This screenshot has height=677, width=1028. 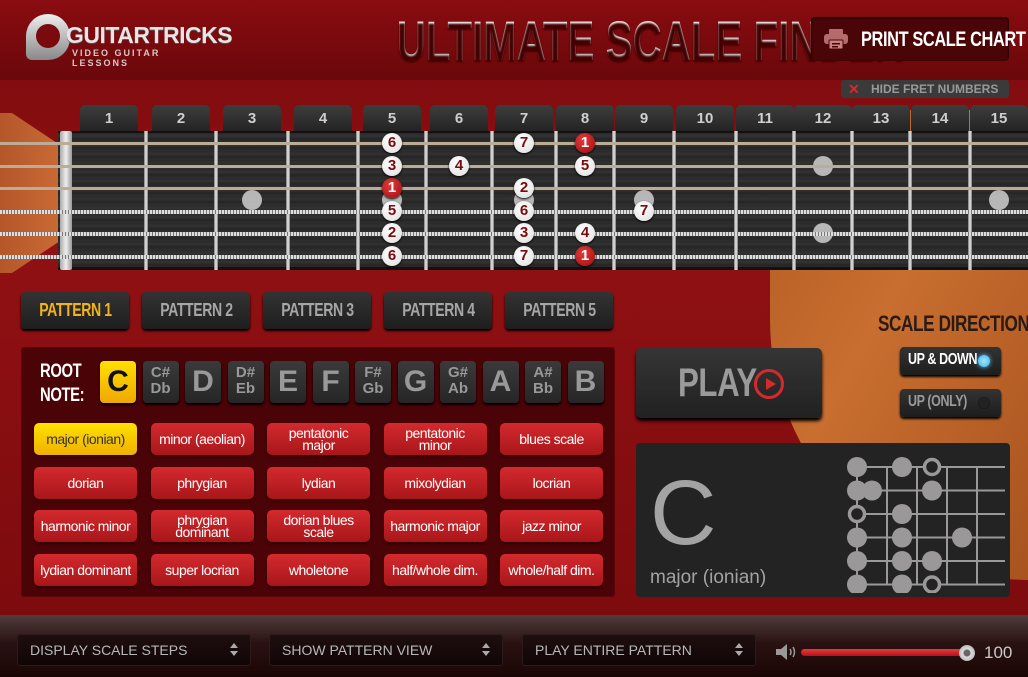 I want to click on root-note-key: D# Eb, so click(x=245, y=382).